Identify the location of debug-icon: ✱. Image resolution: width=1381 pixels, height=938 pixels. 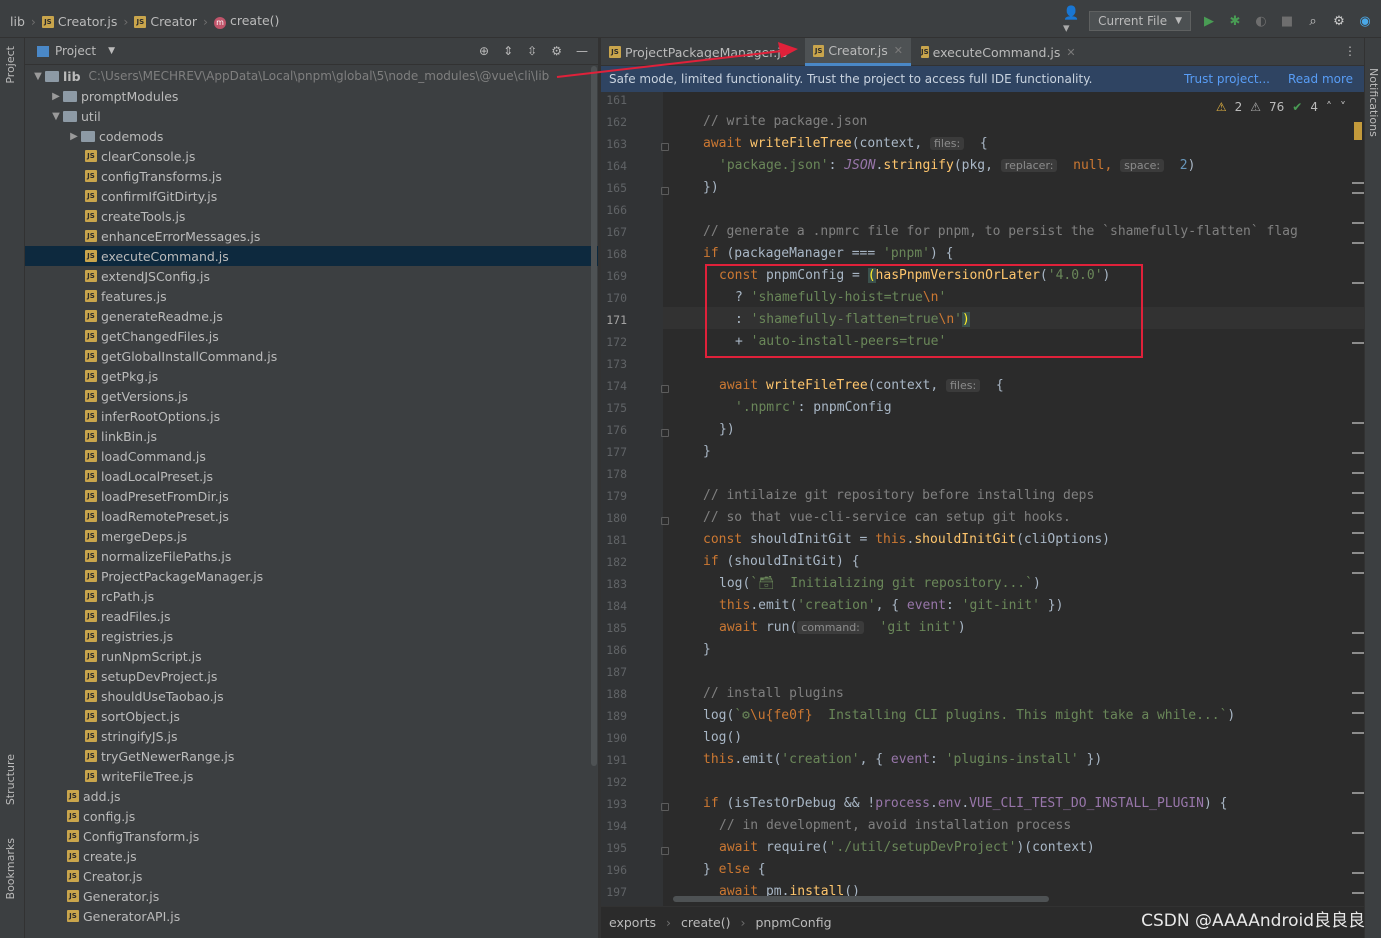
(1235, 21).